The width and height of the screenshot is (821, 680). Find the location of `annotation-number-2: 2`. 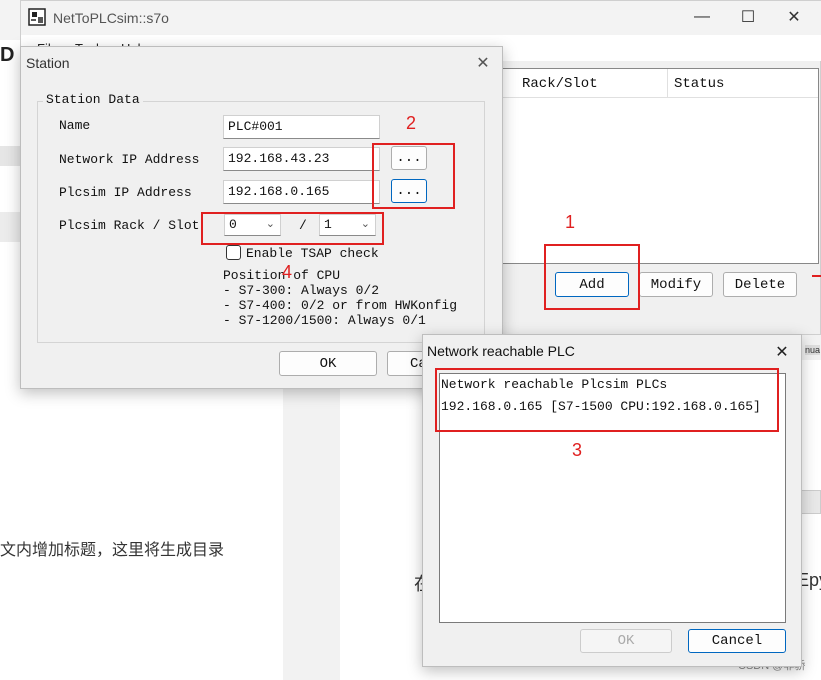

annotation-number-2: 2 is located at coordinates (411, 123).